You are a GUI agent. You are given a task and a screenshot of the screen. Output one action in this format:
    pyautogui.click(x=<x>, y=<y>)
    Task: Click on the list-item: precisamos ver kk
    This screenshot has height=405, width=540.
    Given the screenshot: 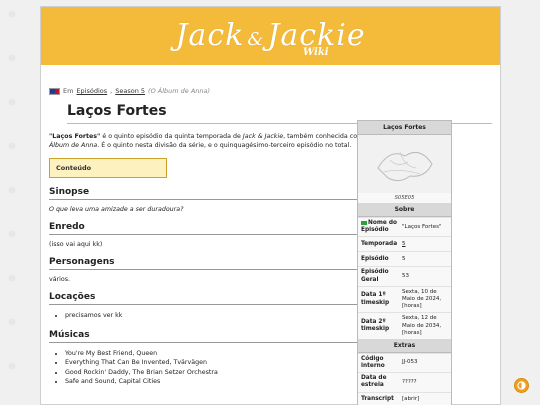 What is the action you would take?
    pyautogui.click(x=227, y=315)
    